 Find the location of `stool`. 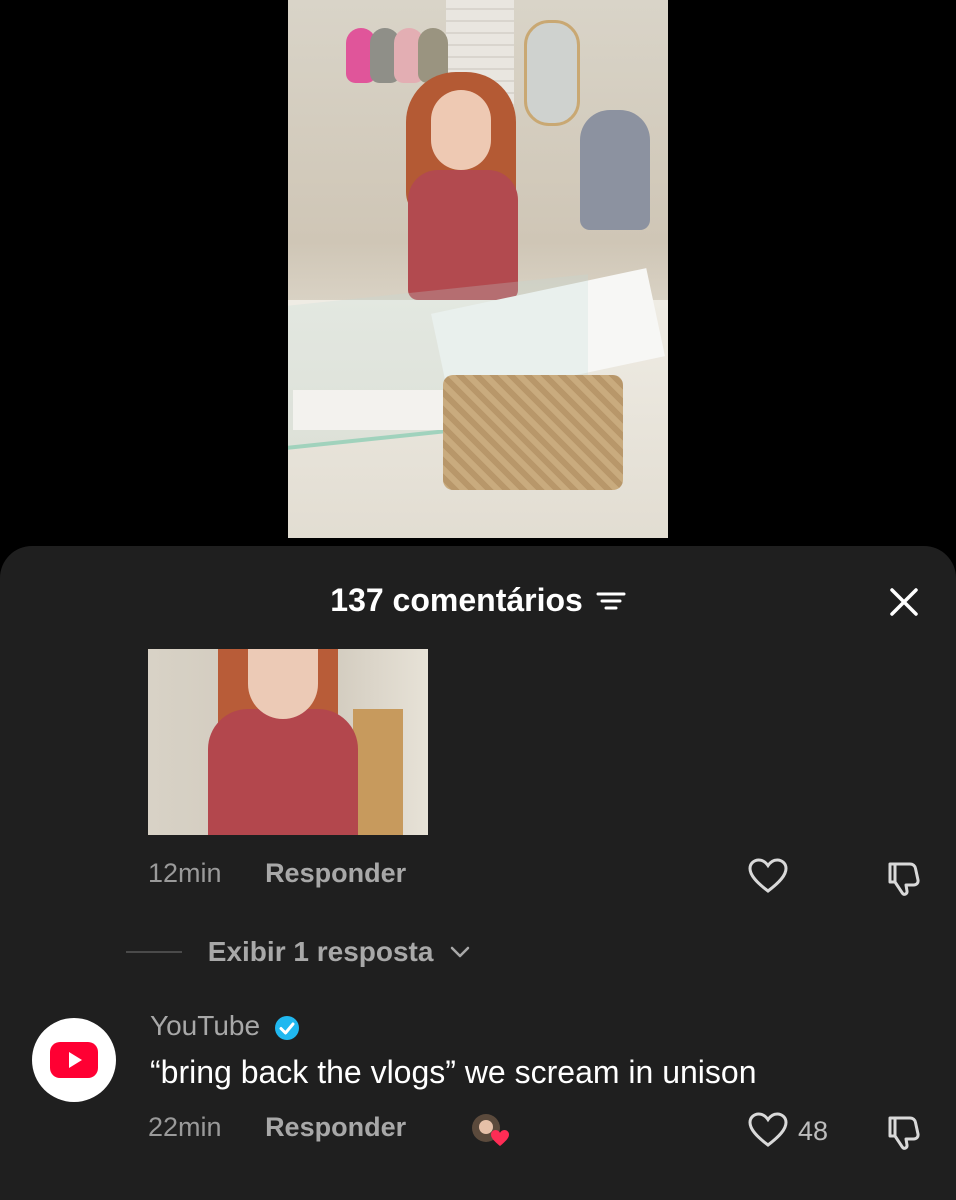

stool is located at coordinates (378, 772).